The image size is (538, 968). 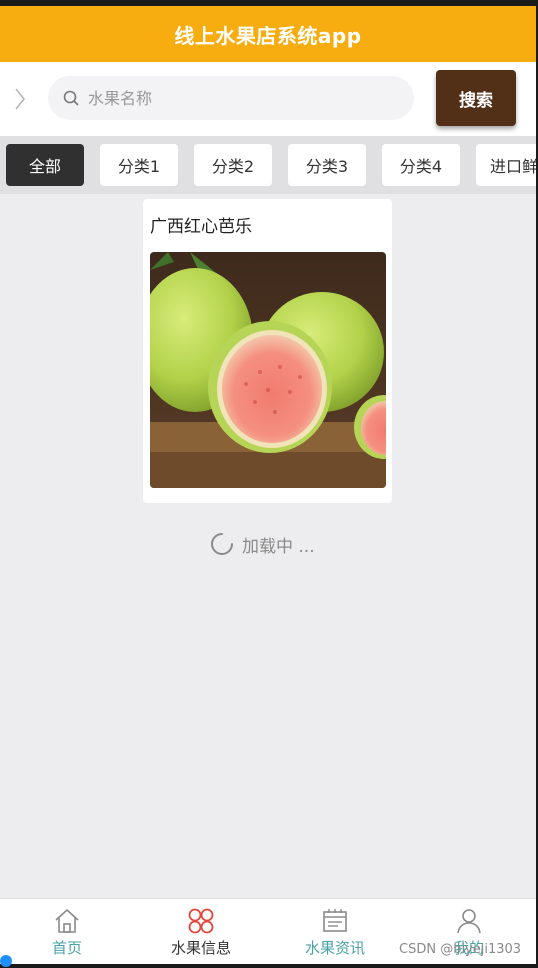 I want to click on tabbar-item-fruit-news: 水果资讯, so click(x=335, y=931).